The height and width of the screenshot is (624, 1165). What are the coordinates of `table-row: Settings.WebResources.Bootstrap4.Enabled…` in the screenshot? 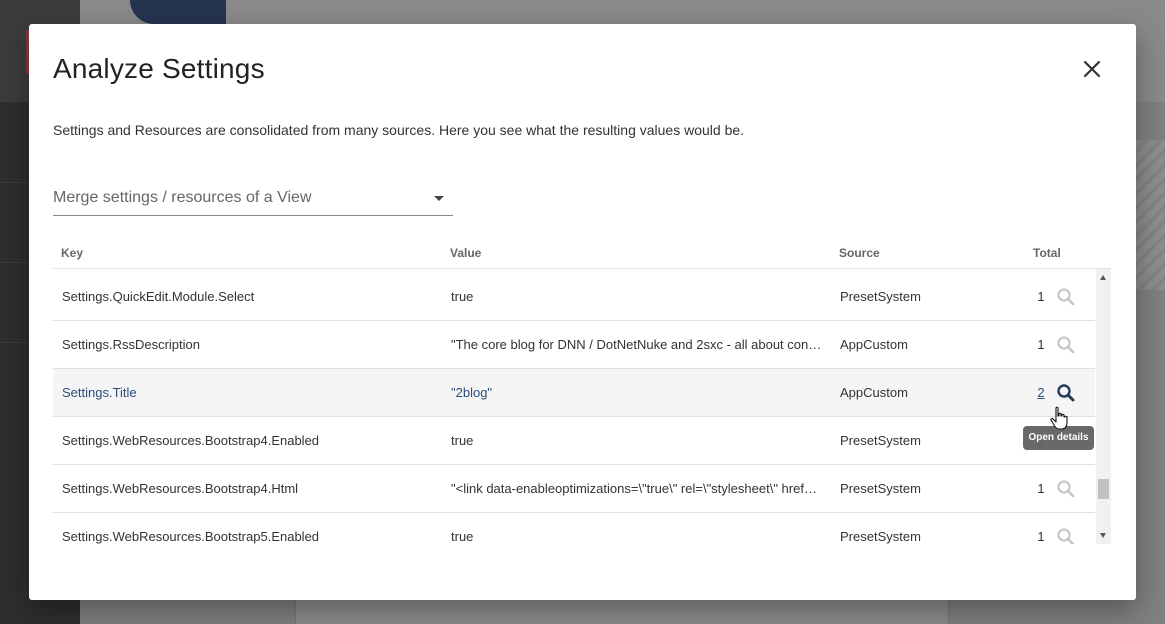 It's located at (574, 441).